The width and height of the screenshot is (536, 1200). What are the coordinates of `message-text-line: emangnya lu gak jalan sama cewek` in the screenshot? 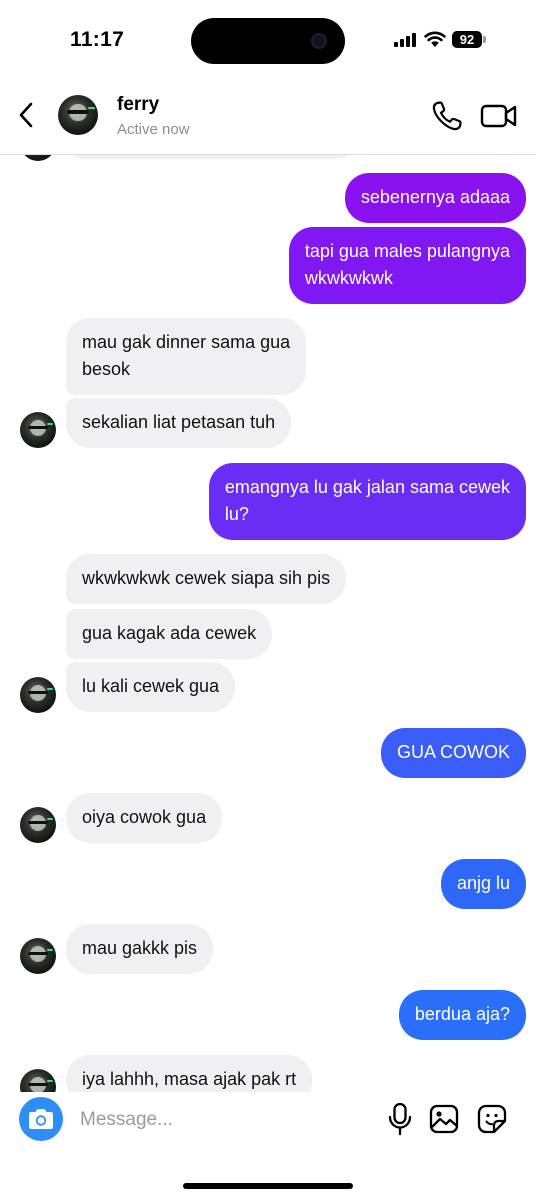 It's located at (367, 487).